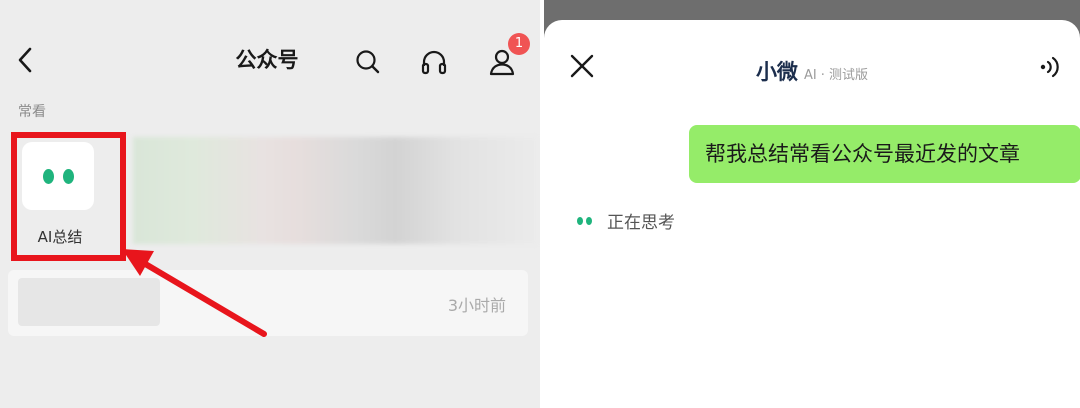  What do you see at coordinates (335, 190) in the screenshot?
I see `blurred-accounts-row` at bounding box center [335, 190].